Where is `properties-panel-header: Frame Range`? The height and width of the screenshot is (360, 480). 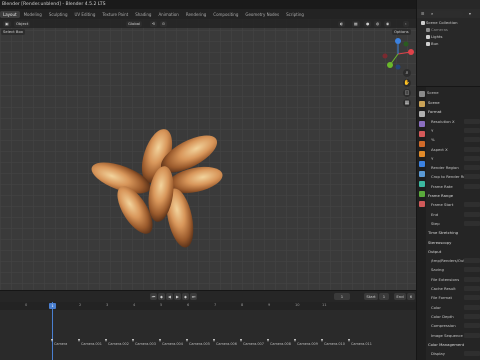 properties-panel-header: Frame Range is located at coordinates (453, 195).